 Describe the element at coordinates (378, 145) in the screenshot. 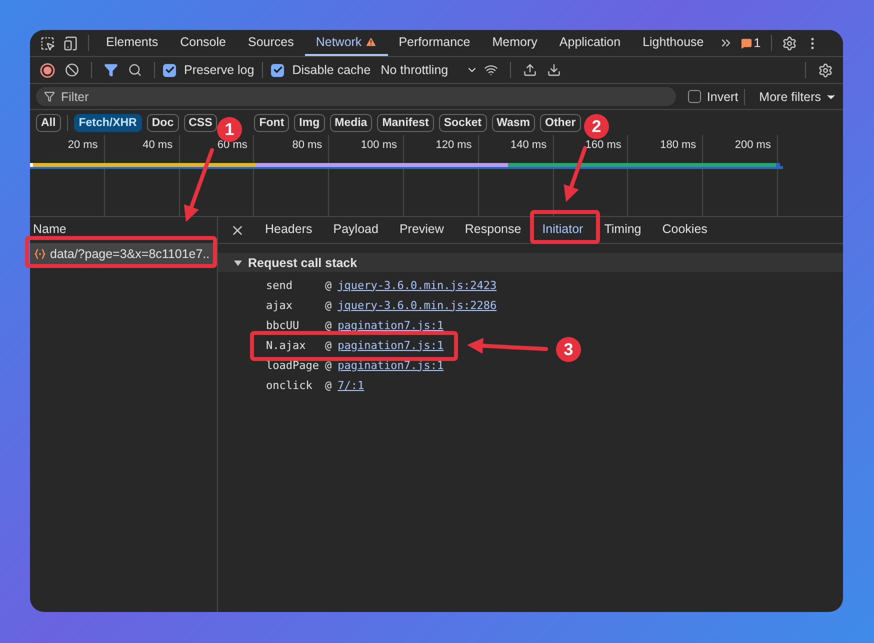

I see `time-tick: 100 ms` at that location.